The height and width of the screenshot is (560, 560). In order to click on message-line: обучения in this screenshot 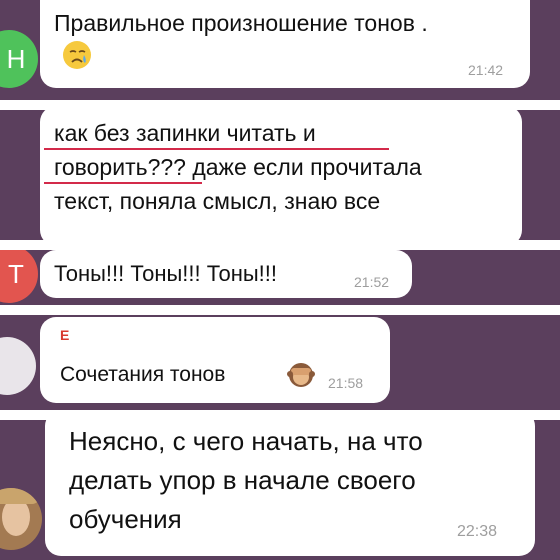, I will do `click(125, 519)`.